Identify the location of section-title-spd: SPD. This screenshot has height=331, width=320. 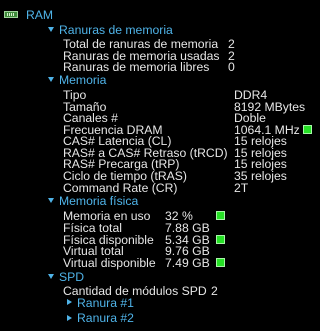
(71, 277).